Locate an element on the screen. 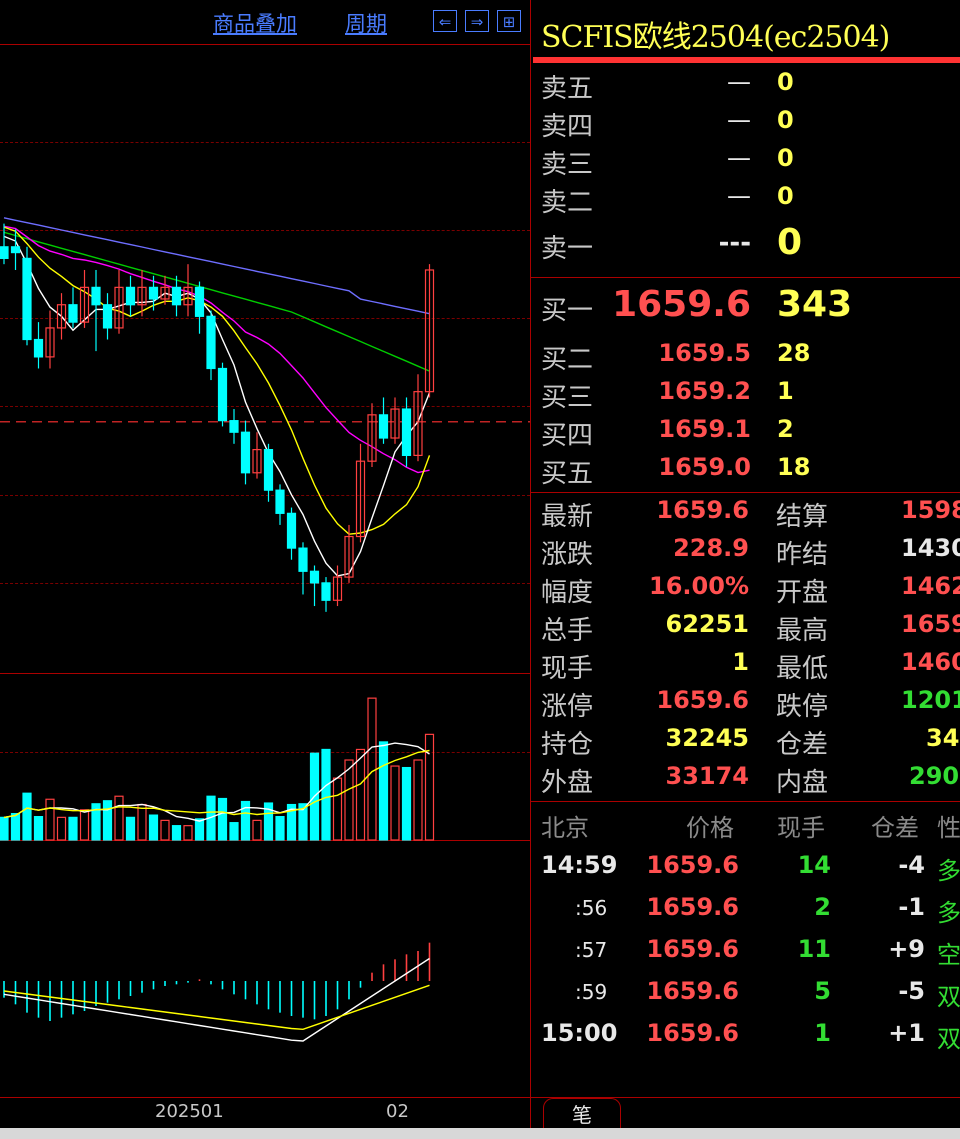 The image size is (960, 1139). separator is located at coordinates (745, 492).